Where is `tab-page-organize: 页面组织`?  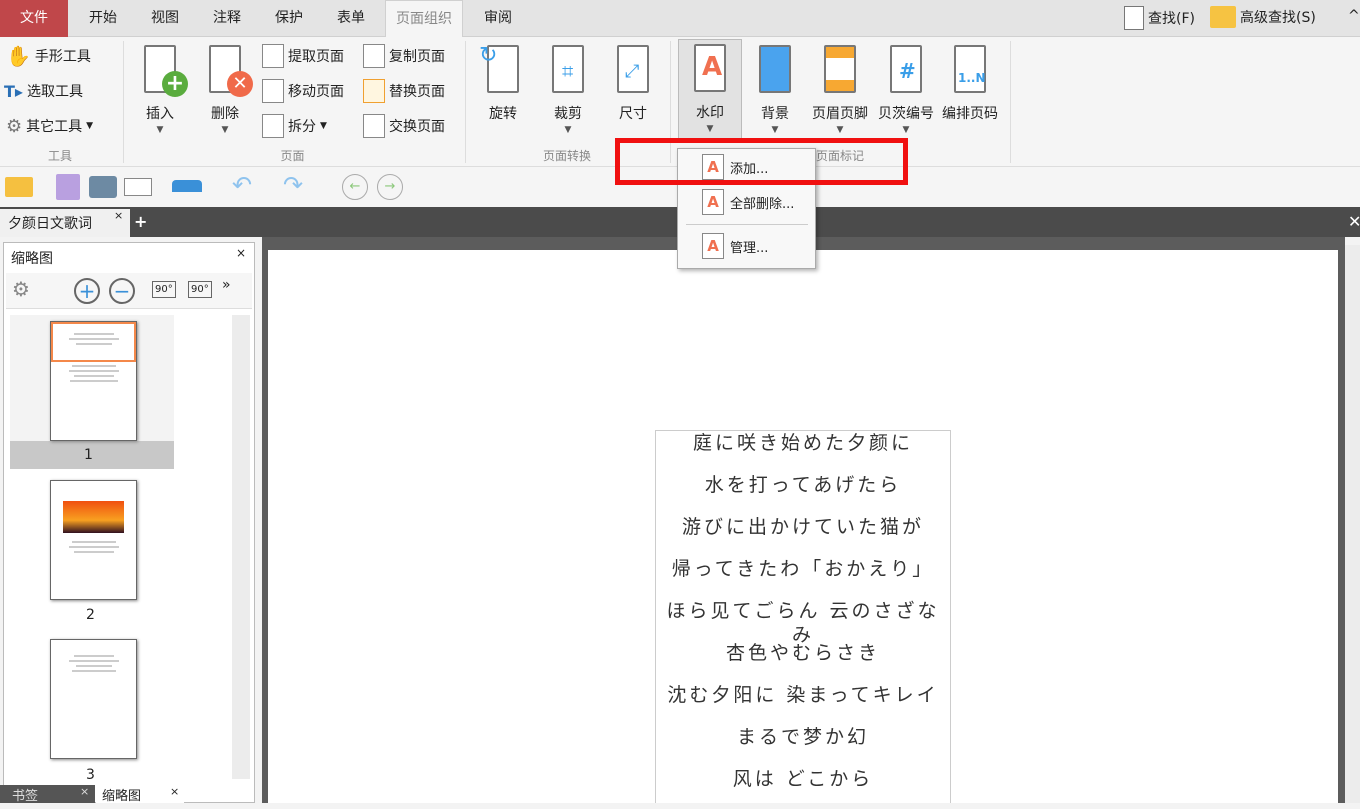
tab-page-organize: 页面组织 is located at coordinates (424, 18).